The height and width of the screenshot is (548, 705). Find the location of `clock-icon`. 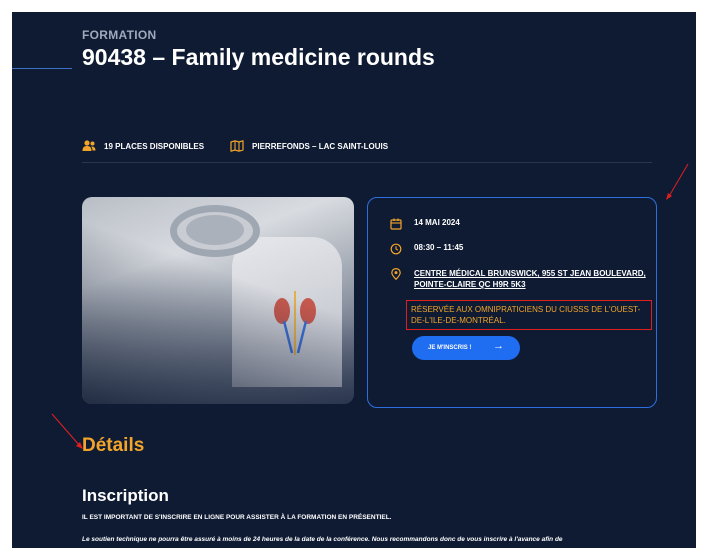

clock-icon is located at coordinates (396, 249).